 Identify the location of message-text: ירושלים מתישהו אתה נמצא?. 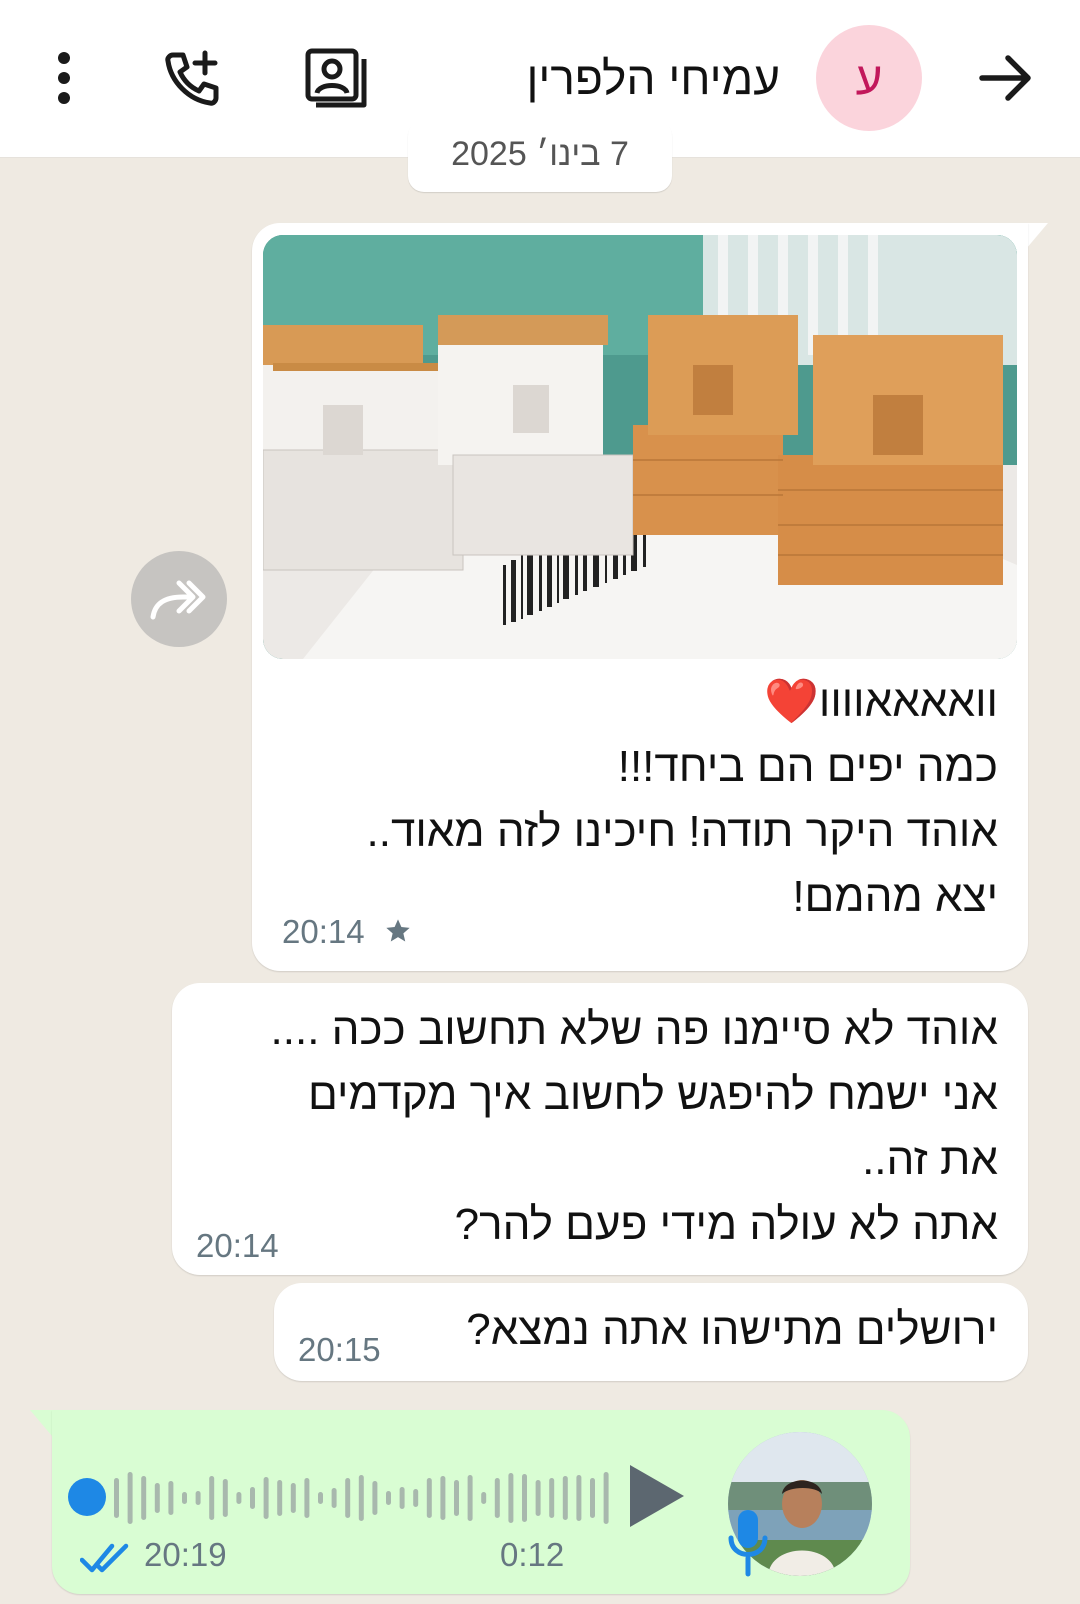
(732, 1329).